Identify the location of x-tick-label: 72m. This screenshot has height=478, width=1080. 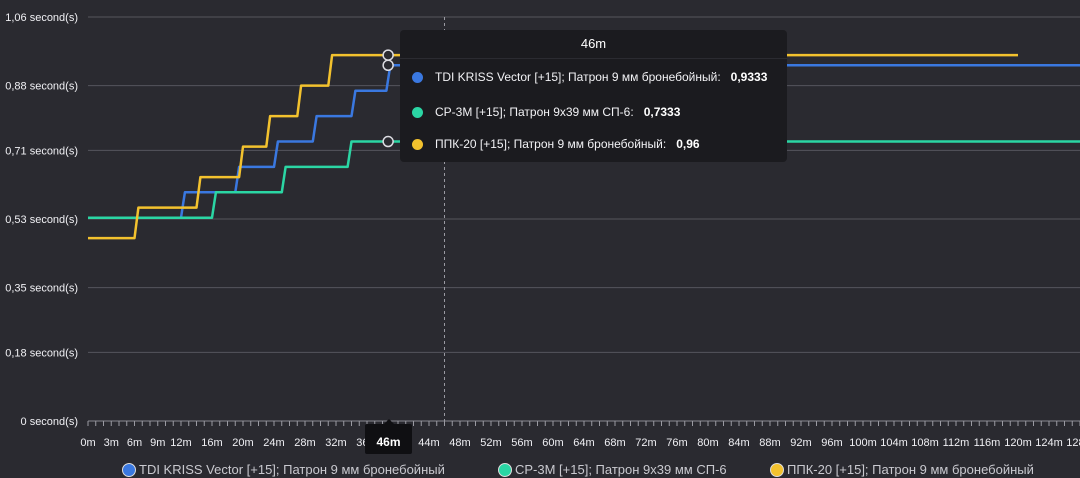
(645, 443).